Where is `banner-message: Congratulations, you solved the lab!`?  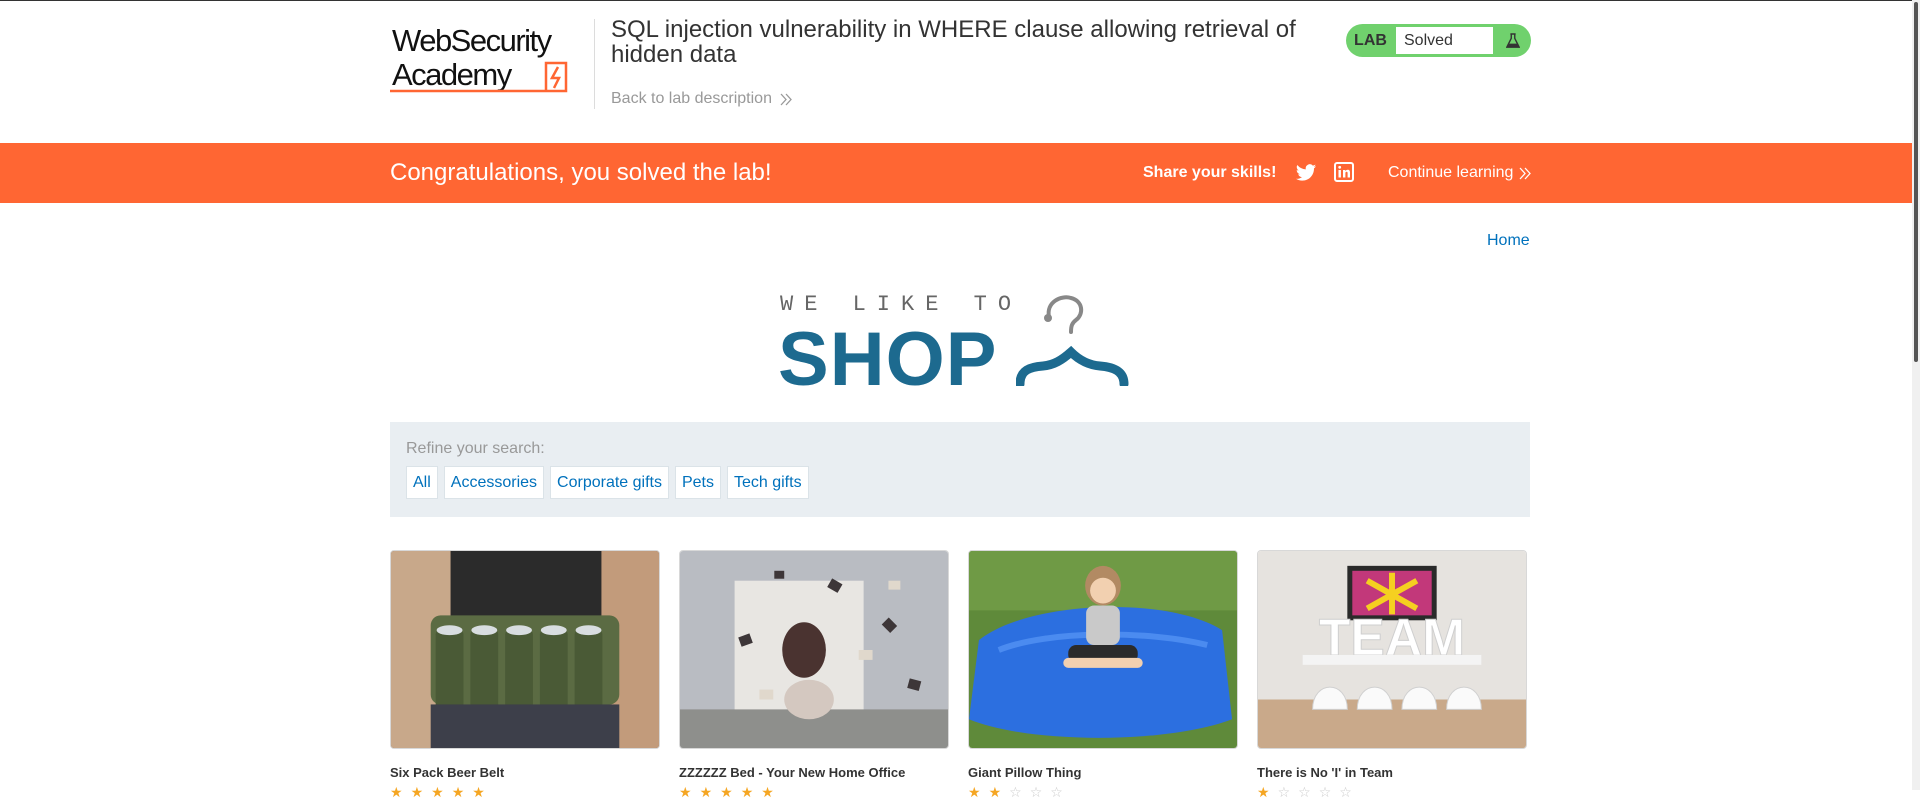 banner-message: Congratulations, you solved the lab! is located at coordinates (581, 172).